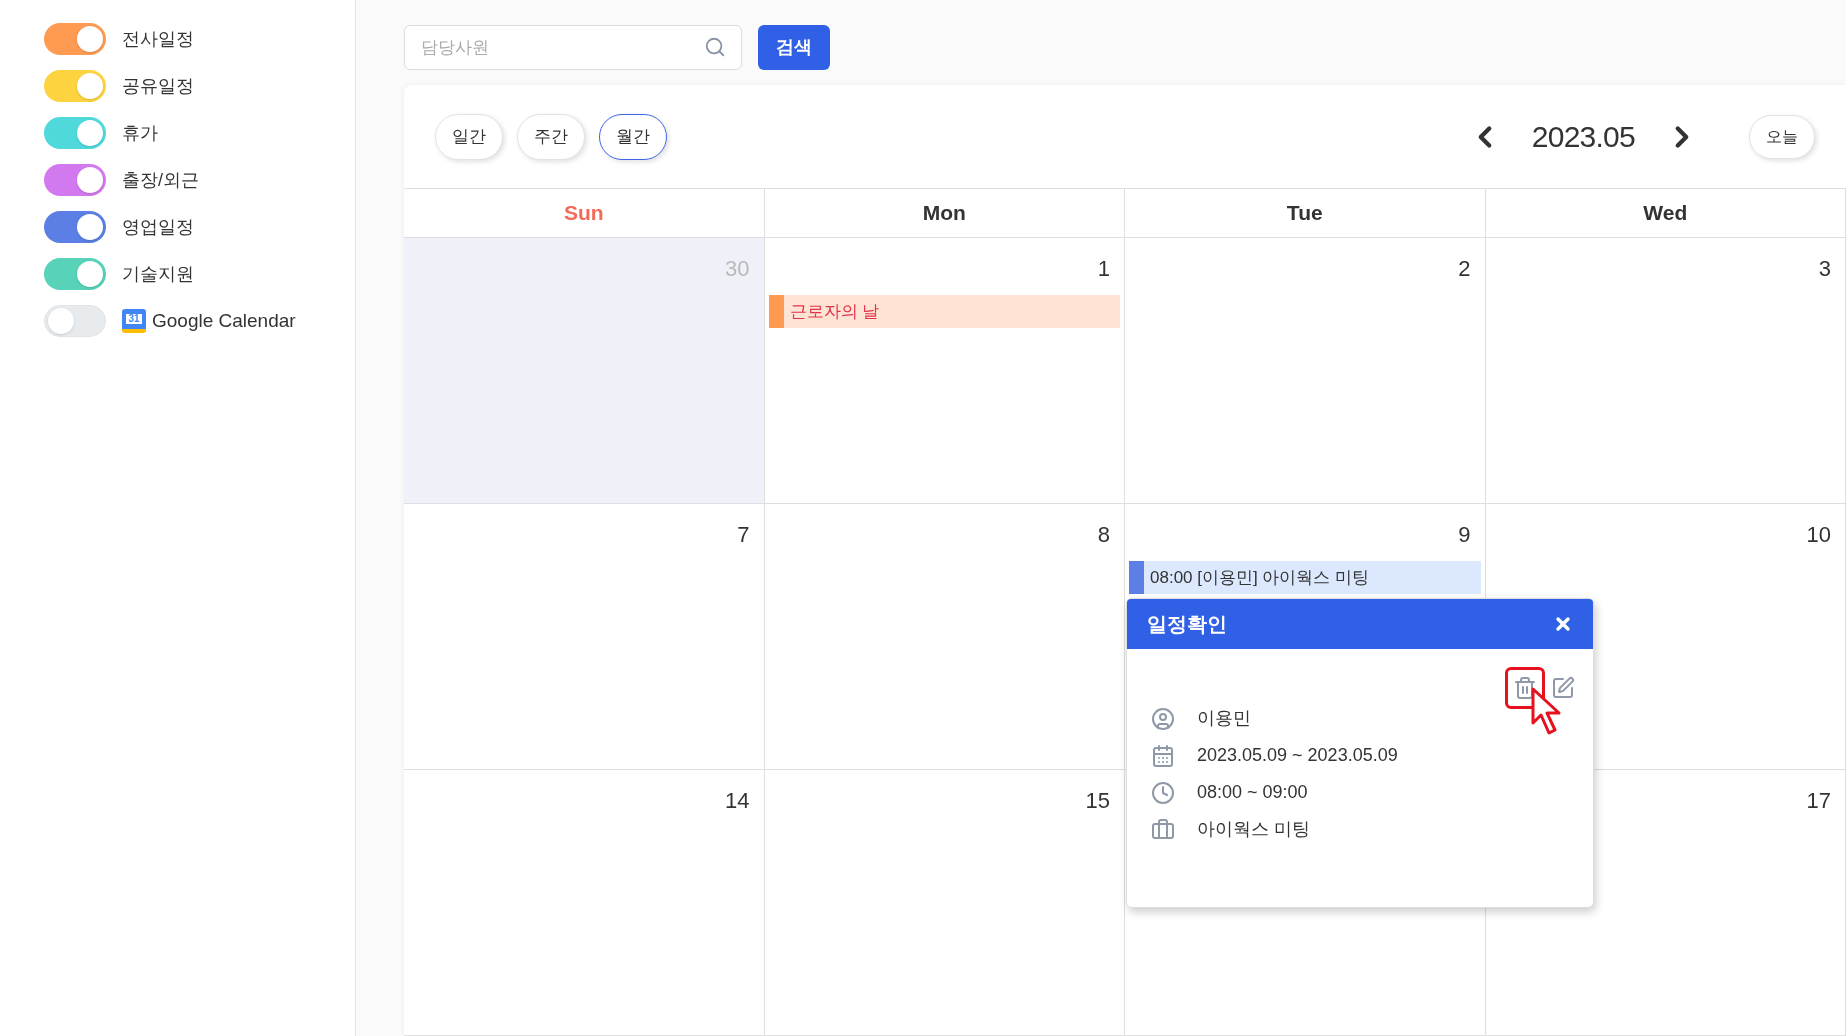 Image resolution: width=1846 pixels, height=1036 pixels. What do you see at coordinates (158, 39) in the screenshot?
I see `calendar-label: 전사일정` at bounding box center [158, 39].